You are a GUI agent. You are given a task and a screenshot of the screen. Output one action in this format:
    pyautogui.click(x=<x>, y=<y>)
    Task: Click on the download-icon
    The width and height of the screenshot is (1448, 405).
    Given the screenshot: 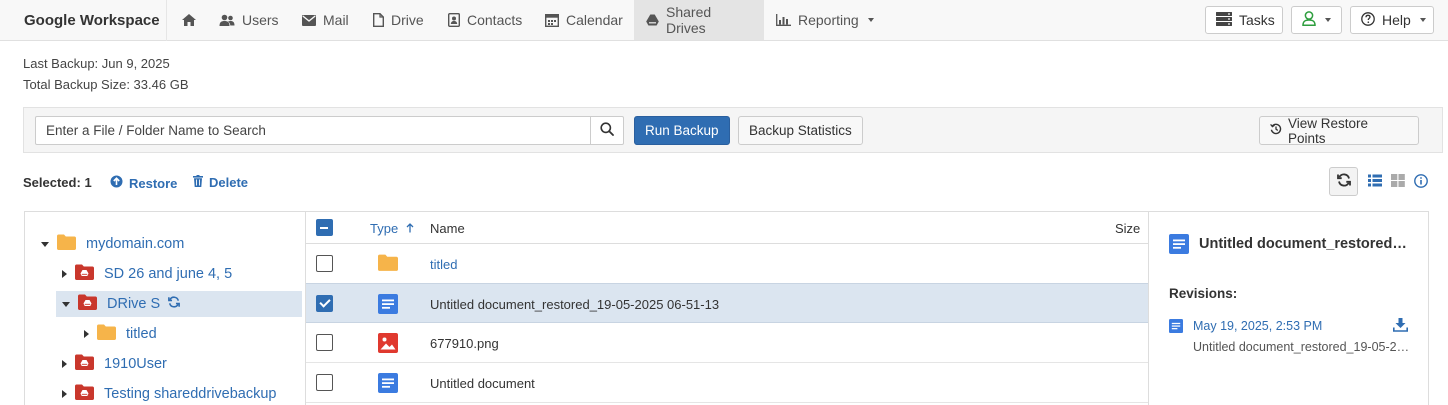 What is the action you would take?
    pyautogui.click(x=1400, y=326)
    